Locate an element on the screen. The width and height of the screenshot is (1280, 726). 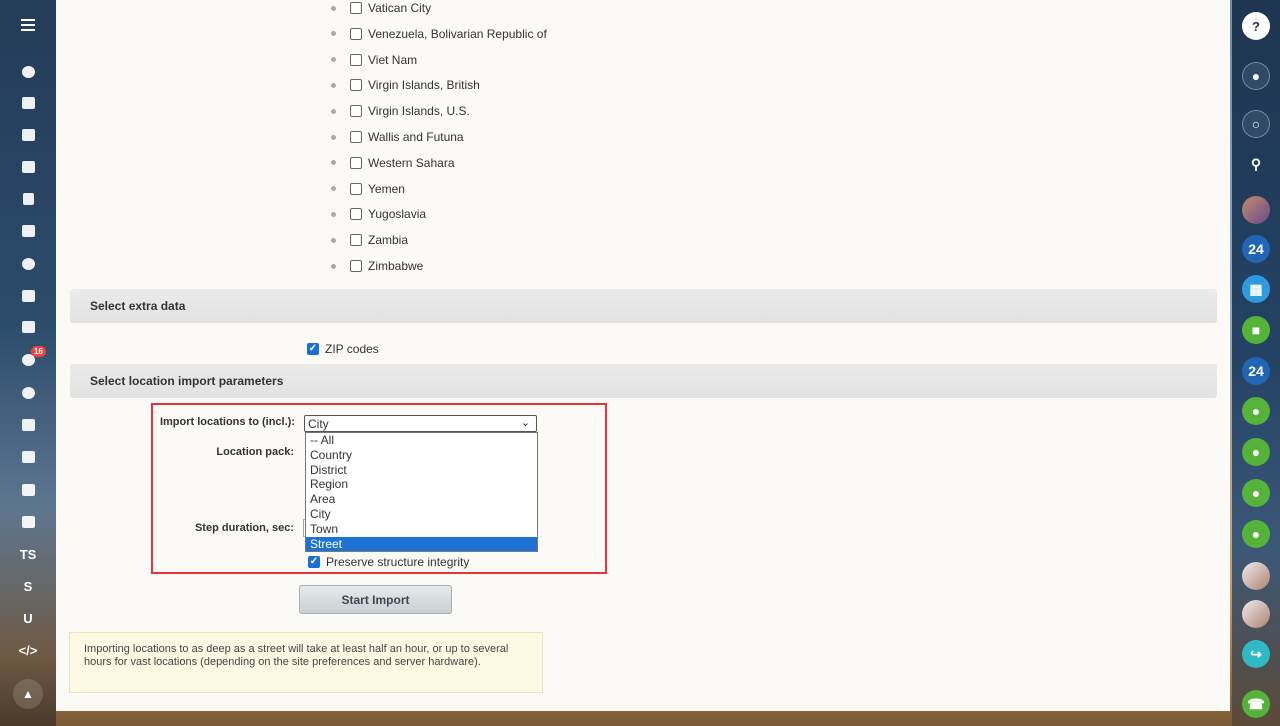
country-label: Yemen is located at coordinates (386, 188).